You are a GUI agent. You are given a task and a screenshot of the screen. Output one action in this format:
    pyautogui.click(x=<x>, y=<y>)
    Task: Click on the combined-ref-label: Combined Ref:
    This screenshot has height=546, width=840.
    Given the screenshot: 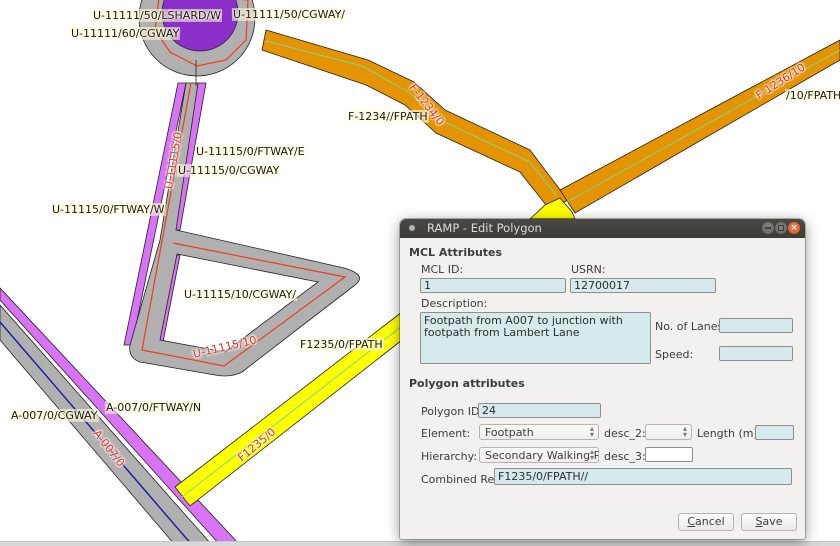 What is the action you would take?
    pyautogui.click(x=461, y=479)
    